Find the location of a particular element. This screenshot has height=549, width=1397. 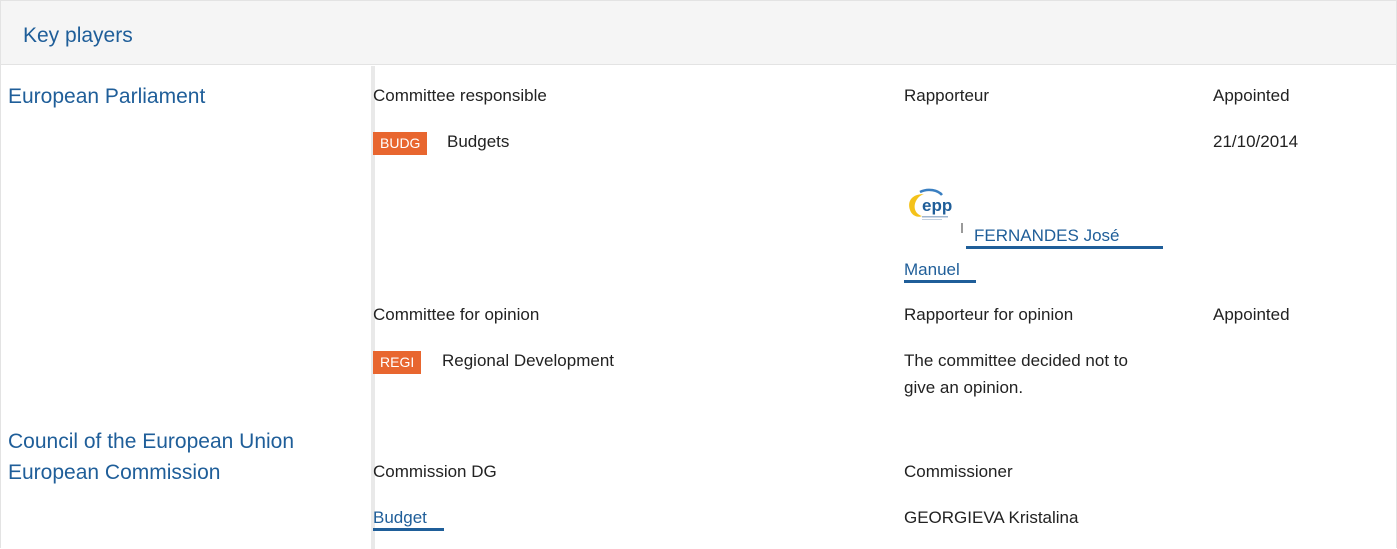

col-header-committee-opinion: Committee for opinion is located at coordinates (456, 314).